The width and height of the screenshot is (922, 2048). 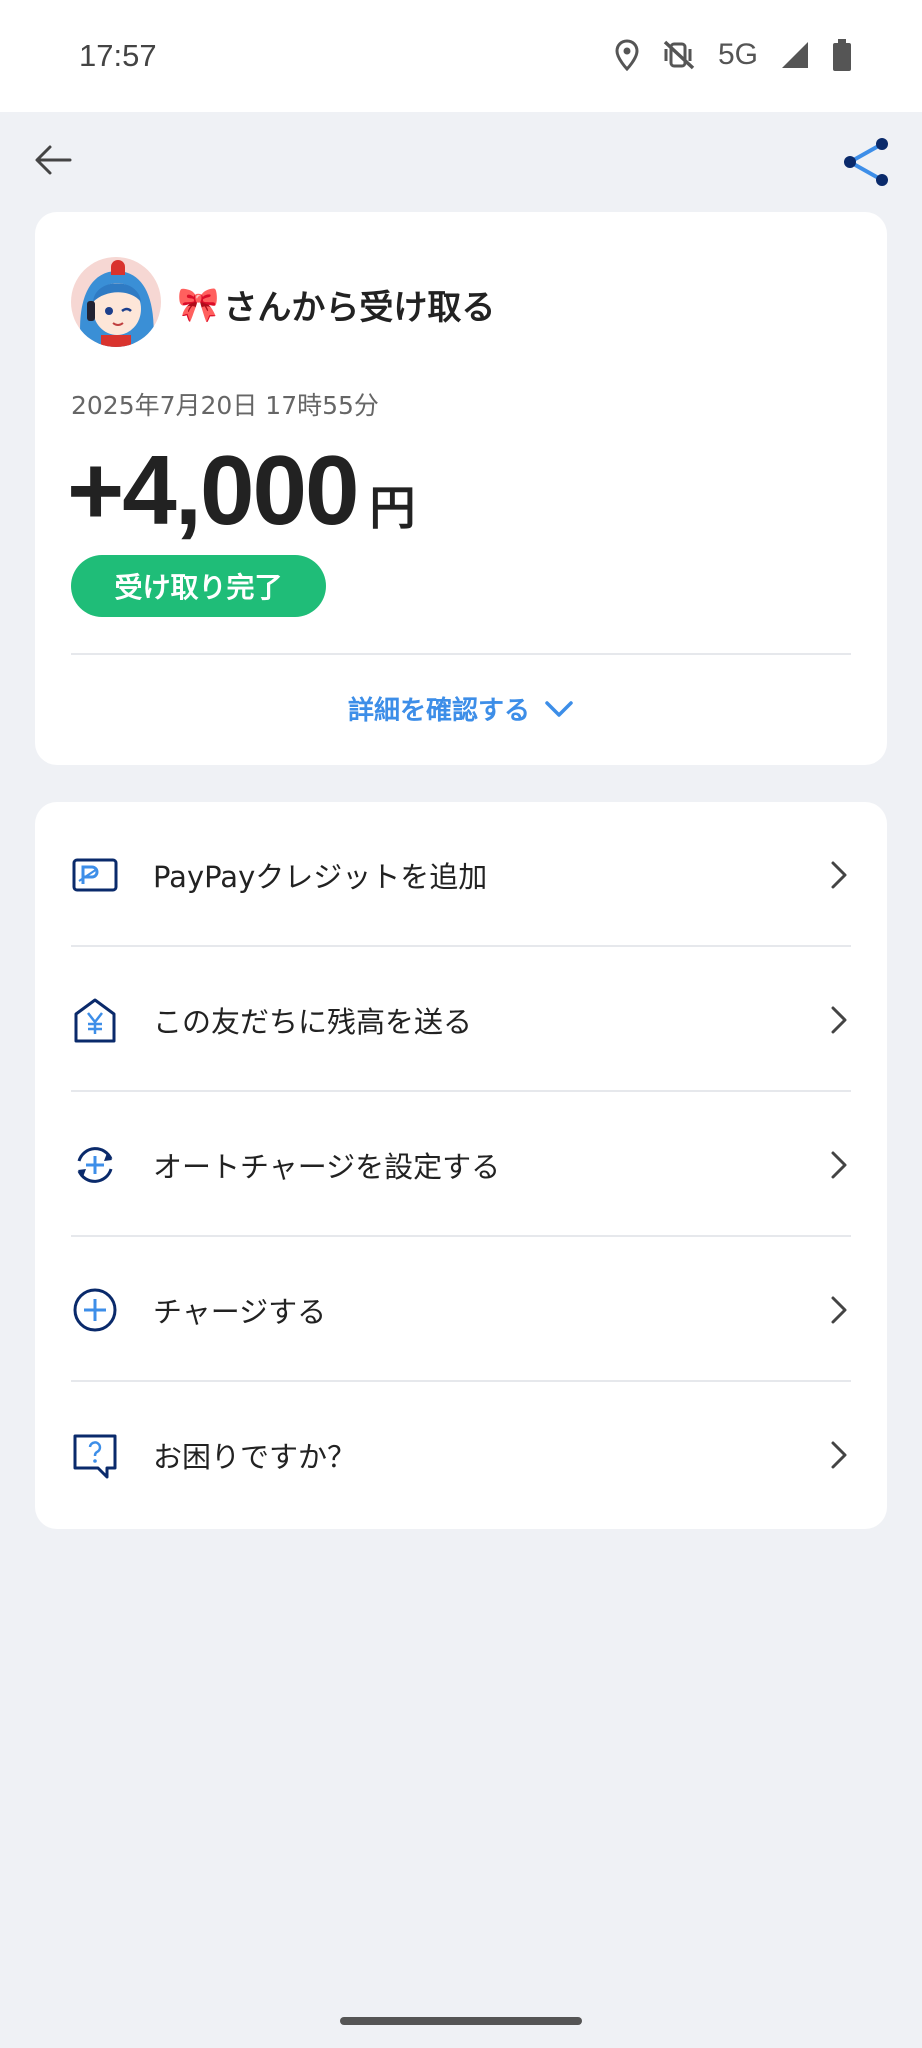 What do you see at coordinates (737, 54) in the screenshot?
I see `network-type: 5G` at bounding box center [737, 54].